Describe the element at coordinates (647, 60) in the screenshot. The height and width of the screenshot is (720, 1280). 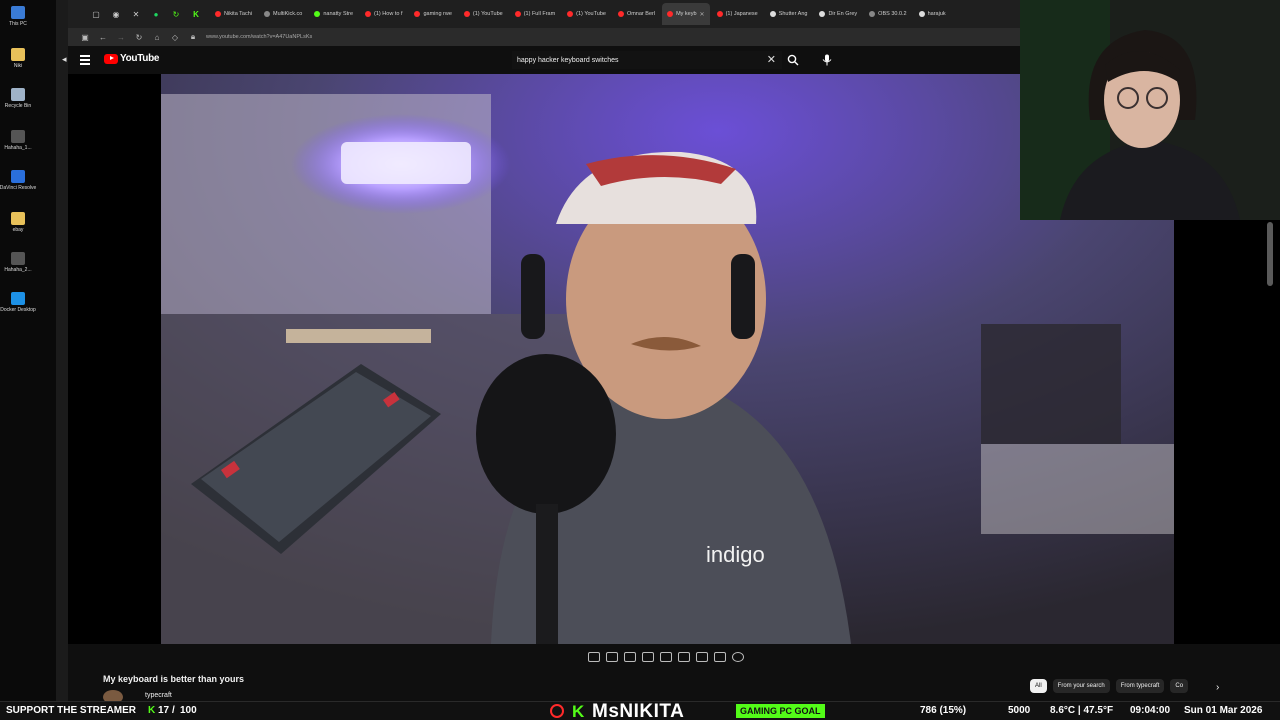
I see `search-input: happy hacker keyboard switches ✕` at that location.